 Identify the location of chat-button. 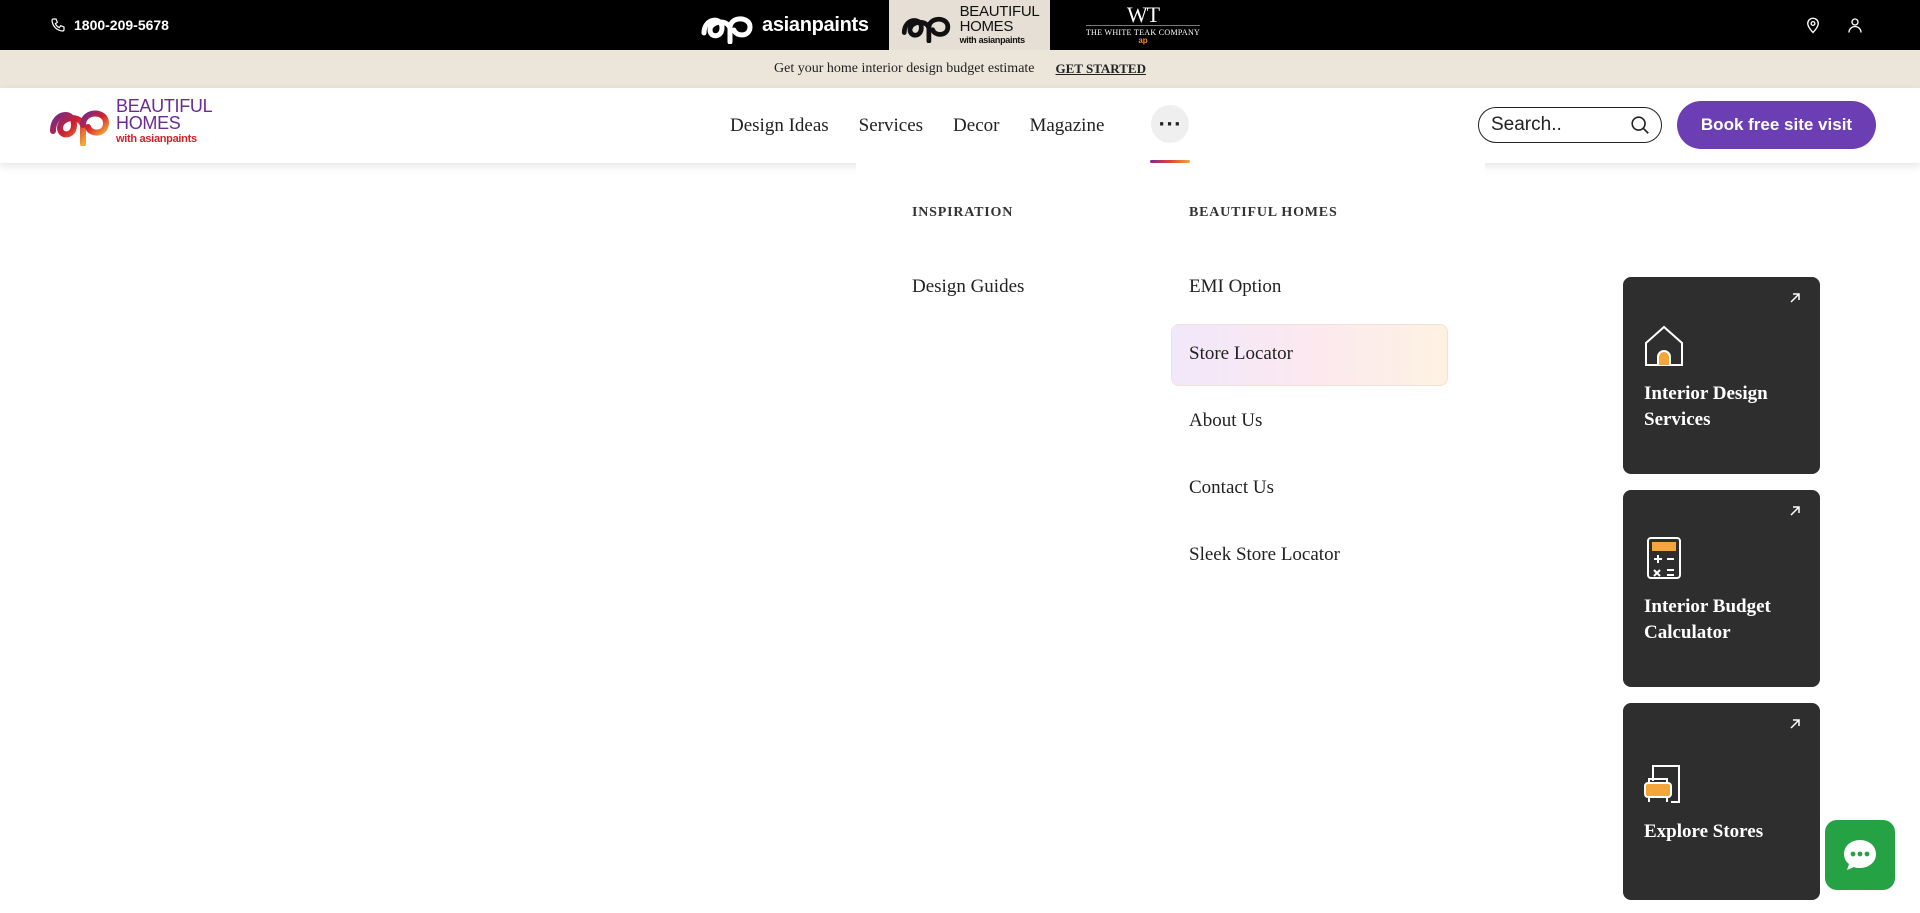
(1860, 855).